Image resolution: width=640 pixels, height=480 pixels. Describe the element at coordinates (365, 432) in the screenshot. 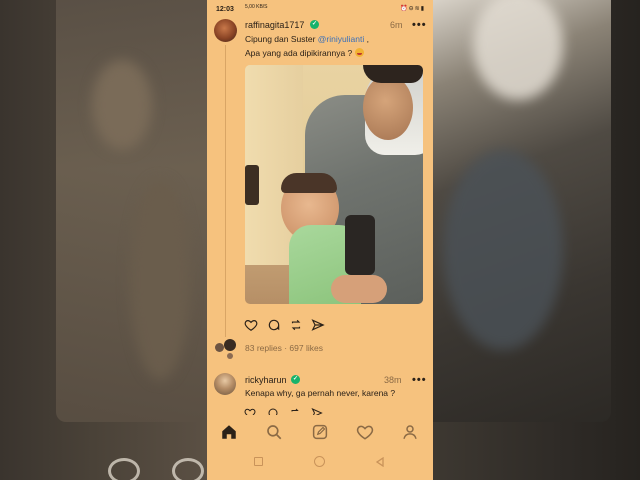

I see `activity-heart-icon` at that location.